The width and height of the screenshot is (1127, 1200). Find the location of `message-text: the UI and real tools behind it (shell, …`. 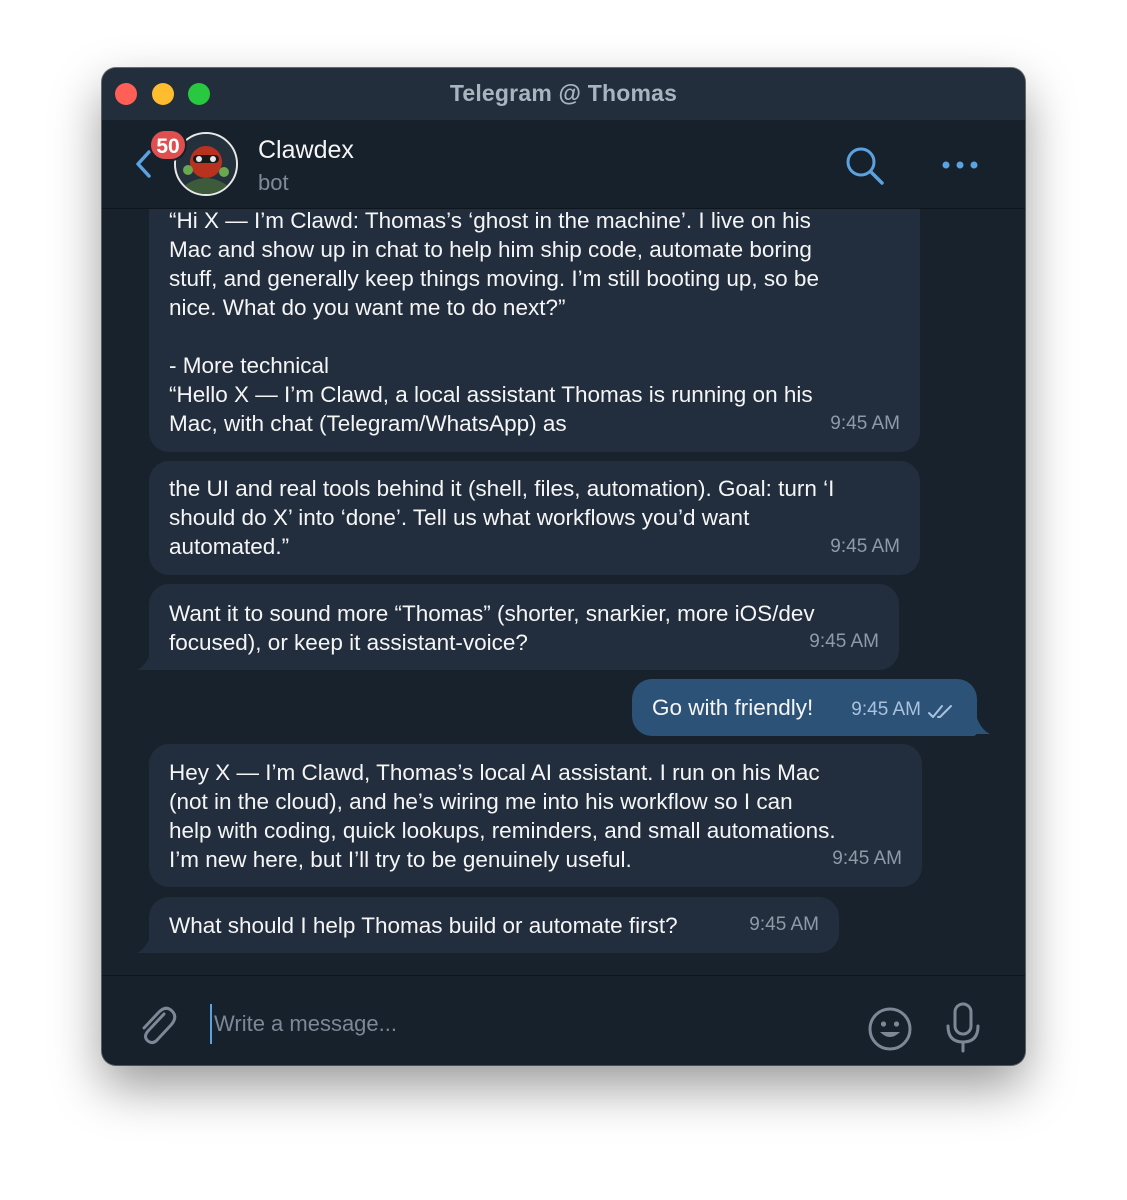

message-text: the UI and real tools behind it (shell, … is located at coordinates (502, 517).